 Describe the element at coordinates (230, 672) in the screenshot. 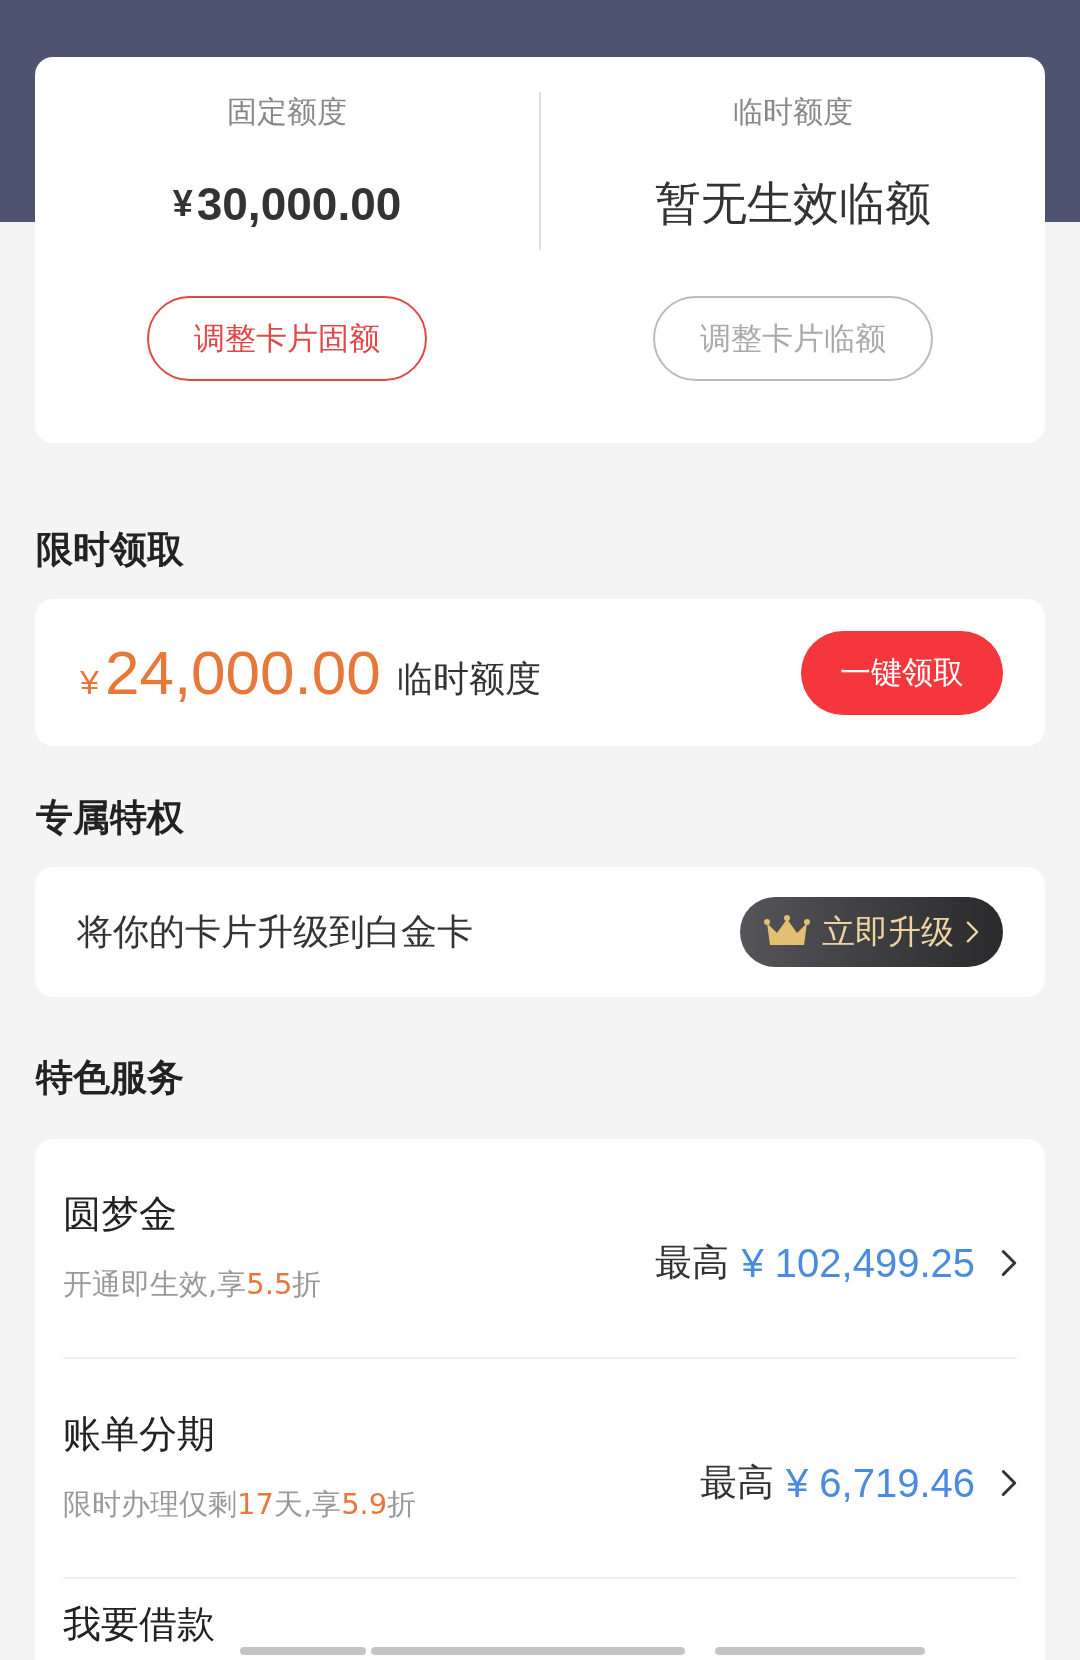

I see `offer-amount: ¥24,000.00` at that location.